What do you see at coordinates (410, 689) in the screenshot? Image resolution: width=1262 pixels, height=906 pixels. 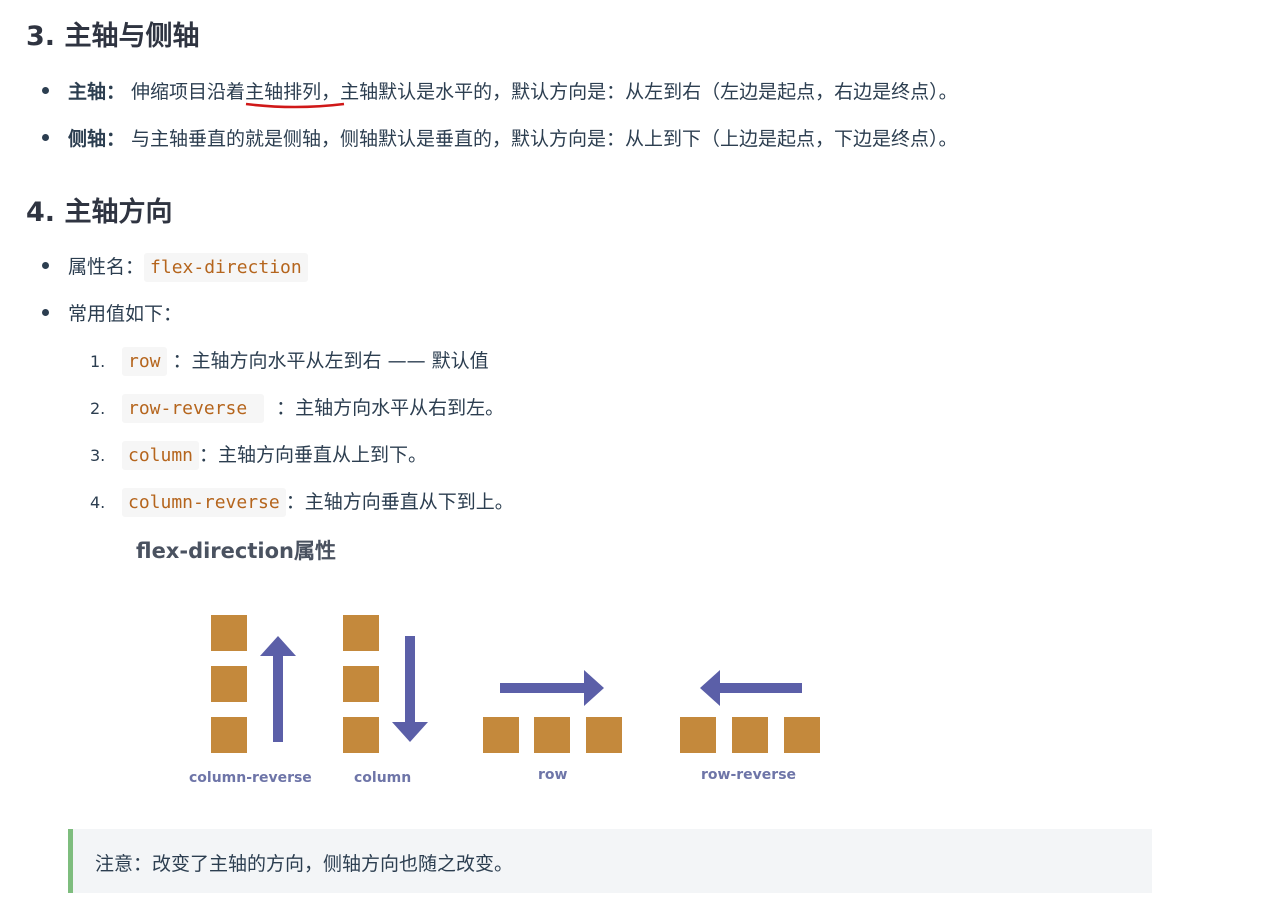 I see `arrow-down-icon` at bounding box center [410, 689].